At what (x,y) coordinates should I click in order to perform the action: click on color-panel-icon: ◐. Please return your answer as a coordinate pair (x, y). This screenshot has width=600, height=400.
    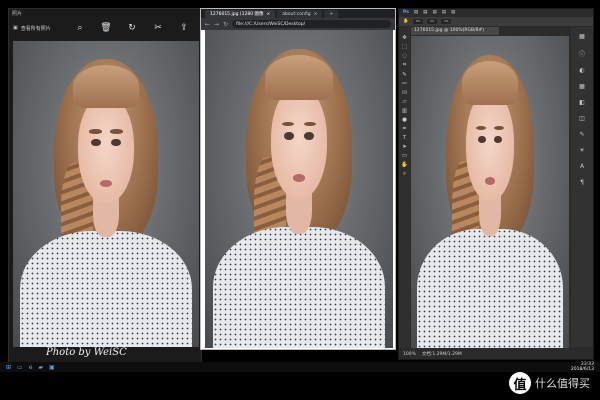
    Looking at the image, I should click on (581, 70).